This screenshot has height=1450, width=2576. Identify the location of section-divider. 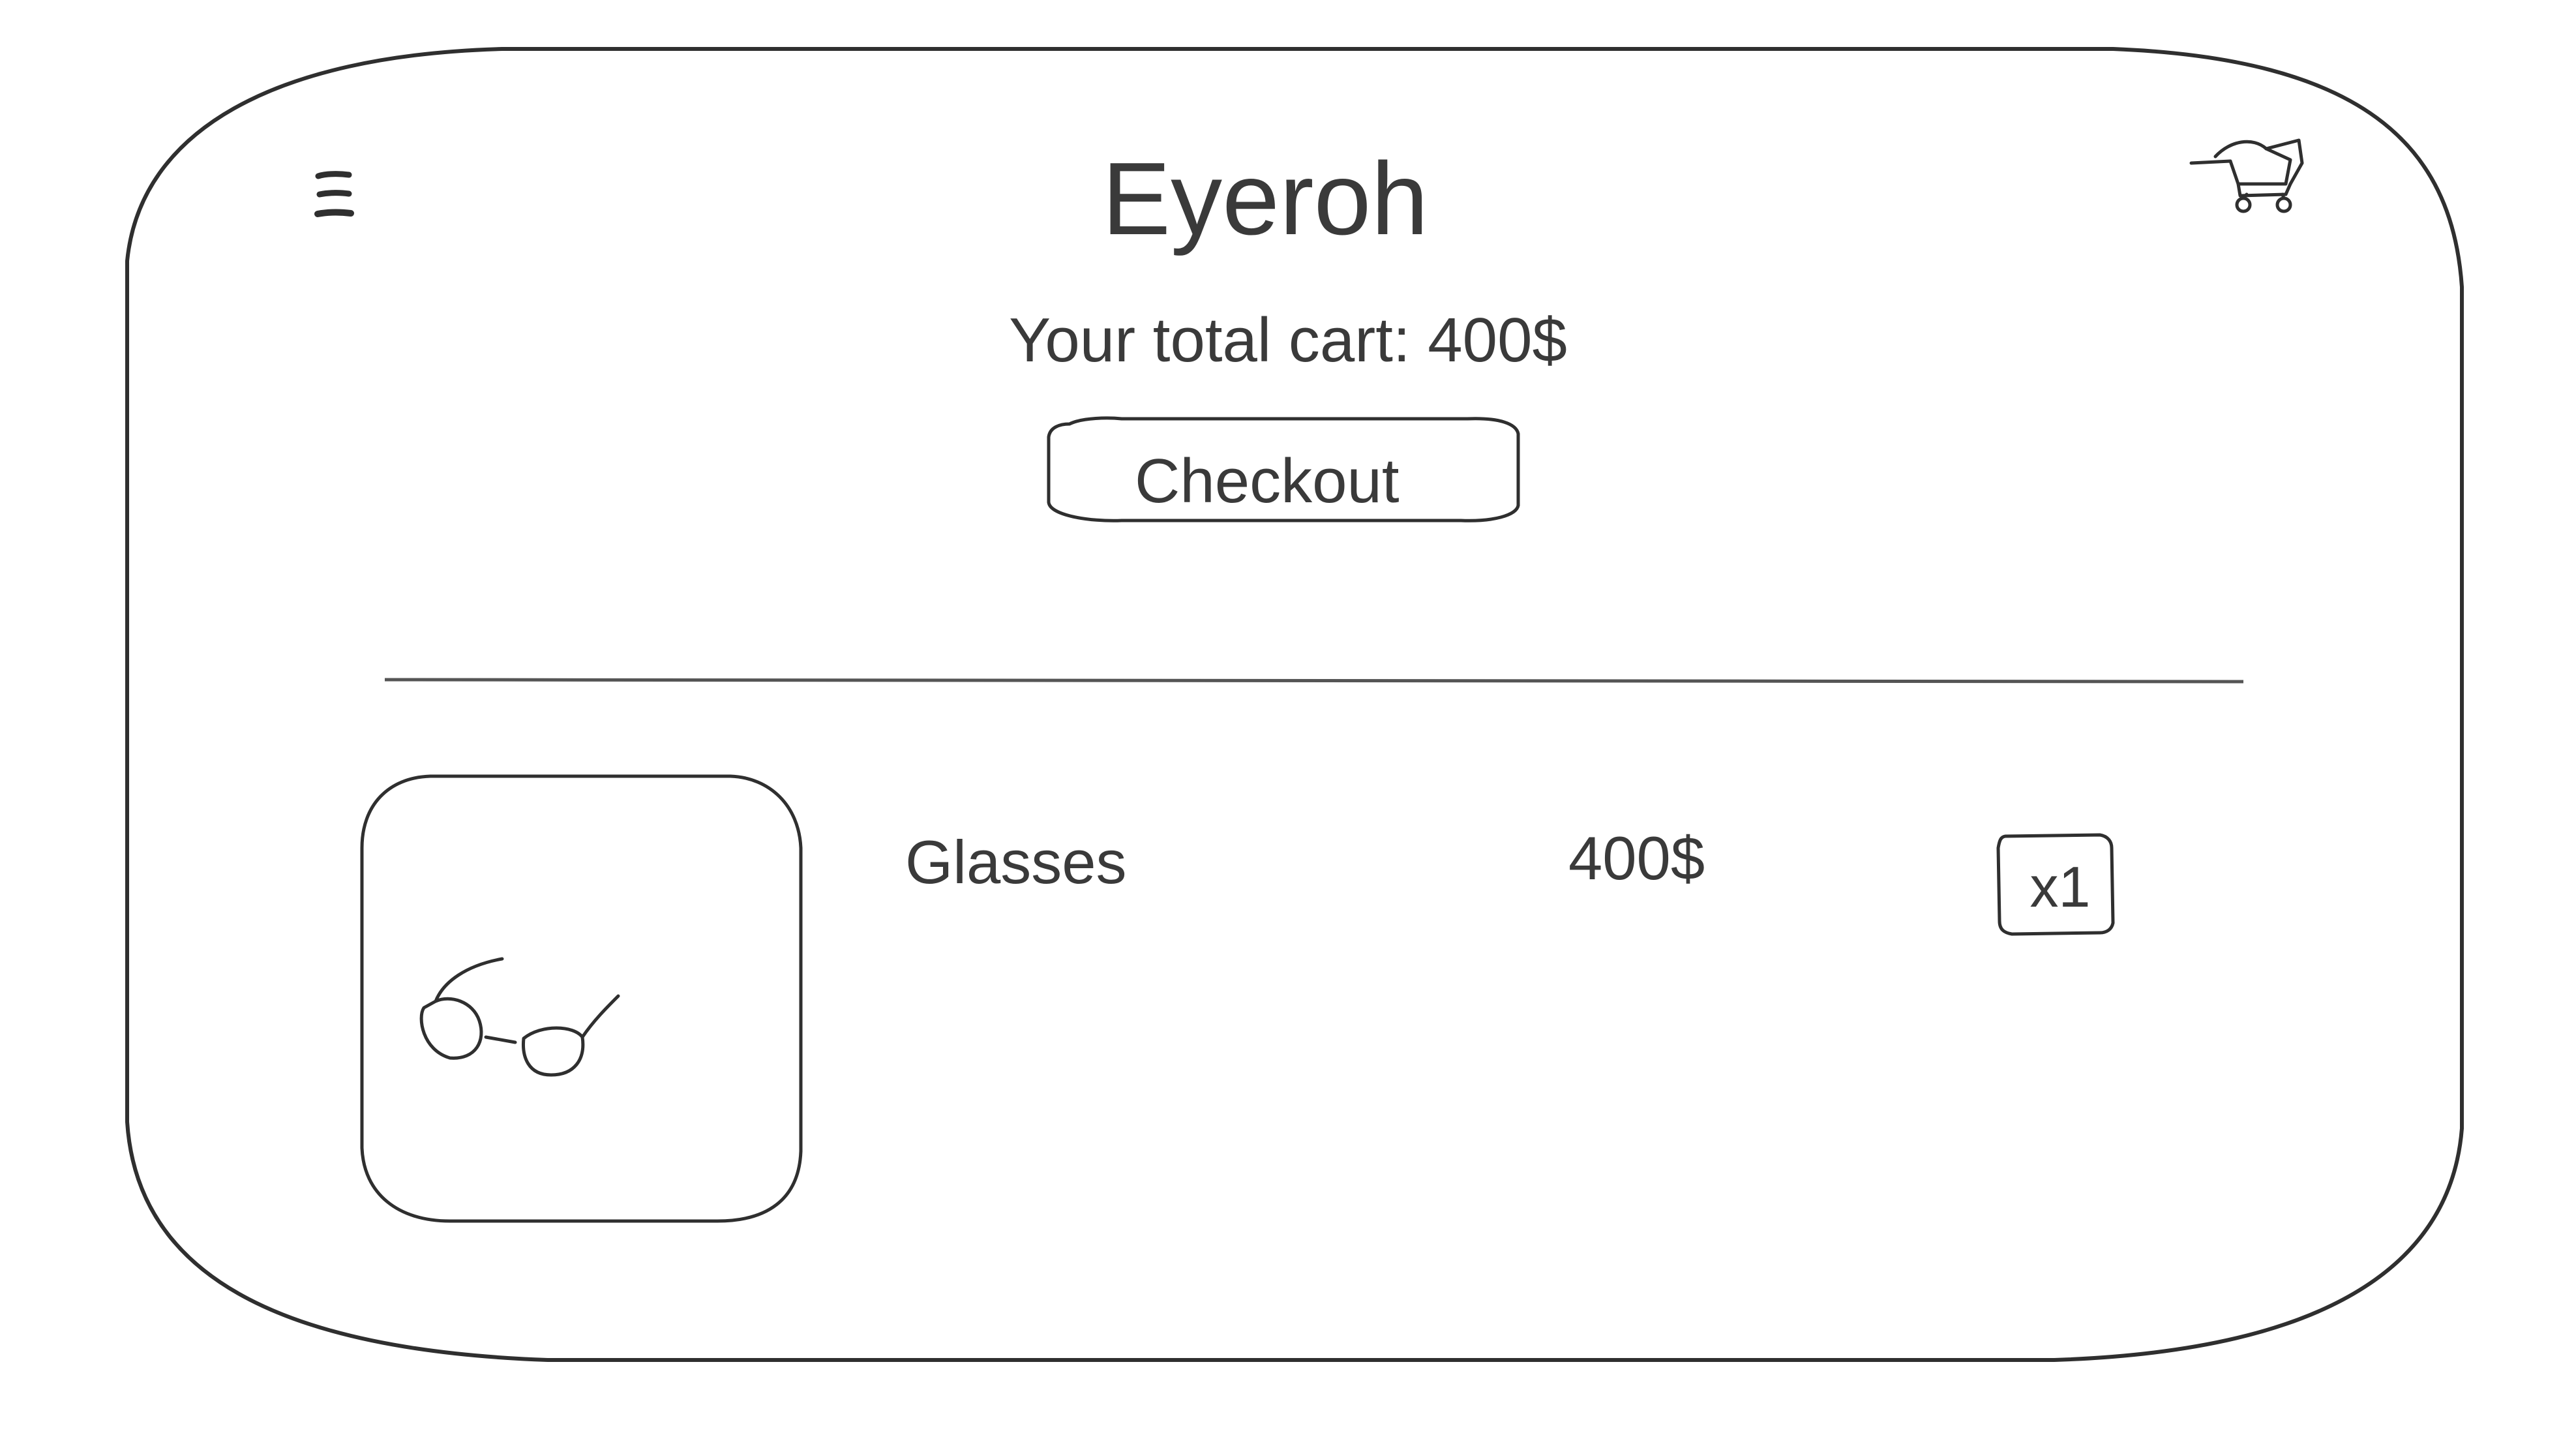
(1314, 681).